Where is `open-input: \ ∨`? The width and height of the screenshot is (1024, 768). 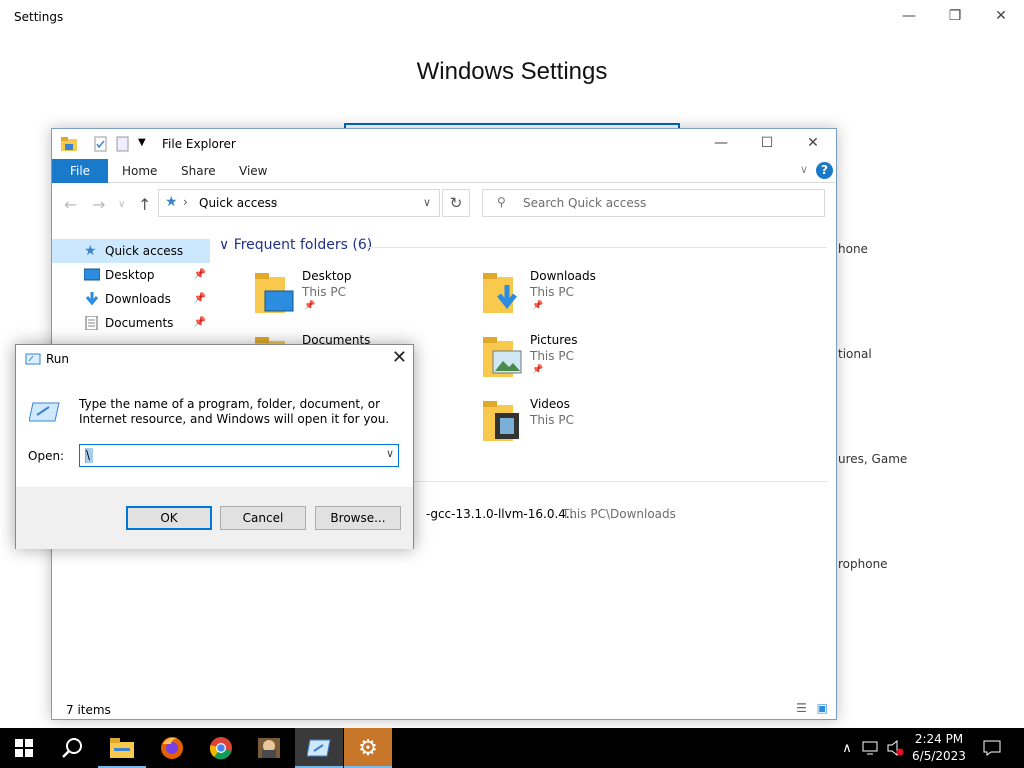
open-input: \ ∨ is located at coordinates (239, 455).